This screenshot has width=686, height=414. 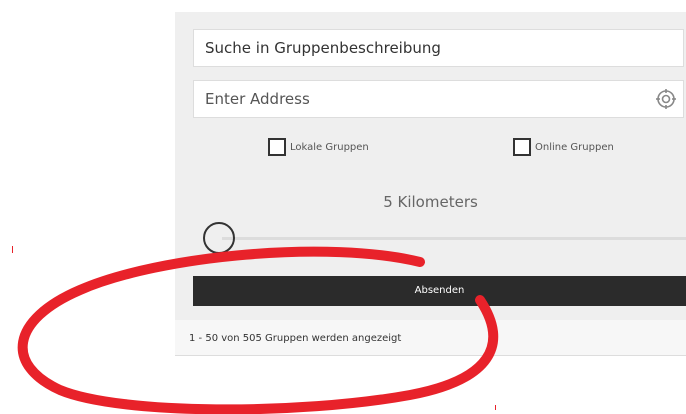 I want to click on local-groups-label: Lokale Gruppen, so click(x=329, y=147).